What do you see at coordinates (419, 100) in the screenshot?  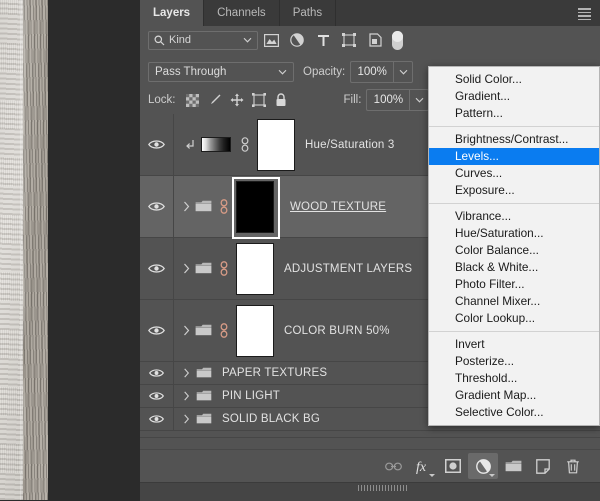 I see `fill-stepper` at bounding box center [419, 100].